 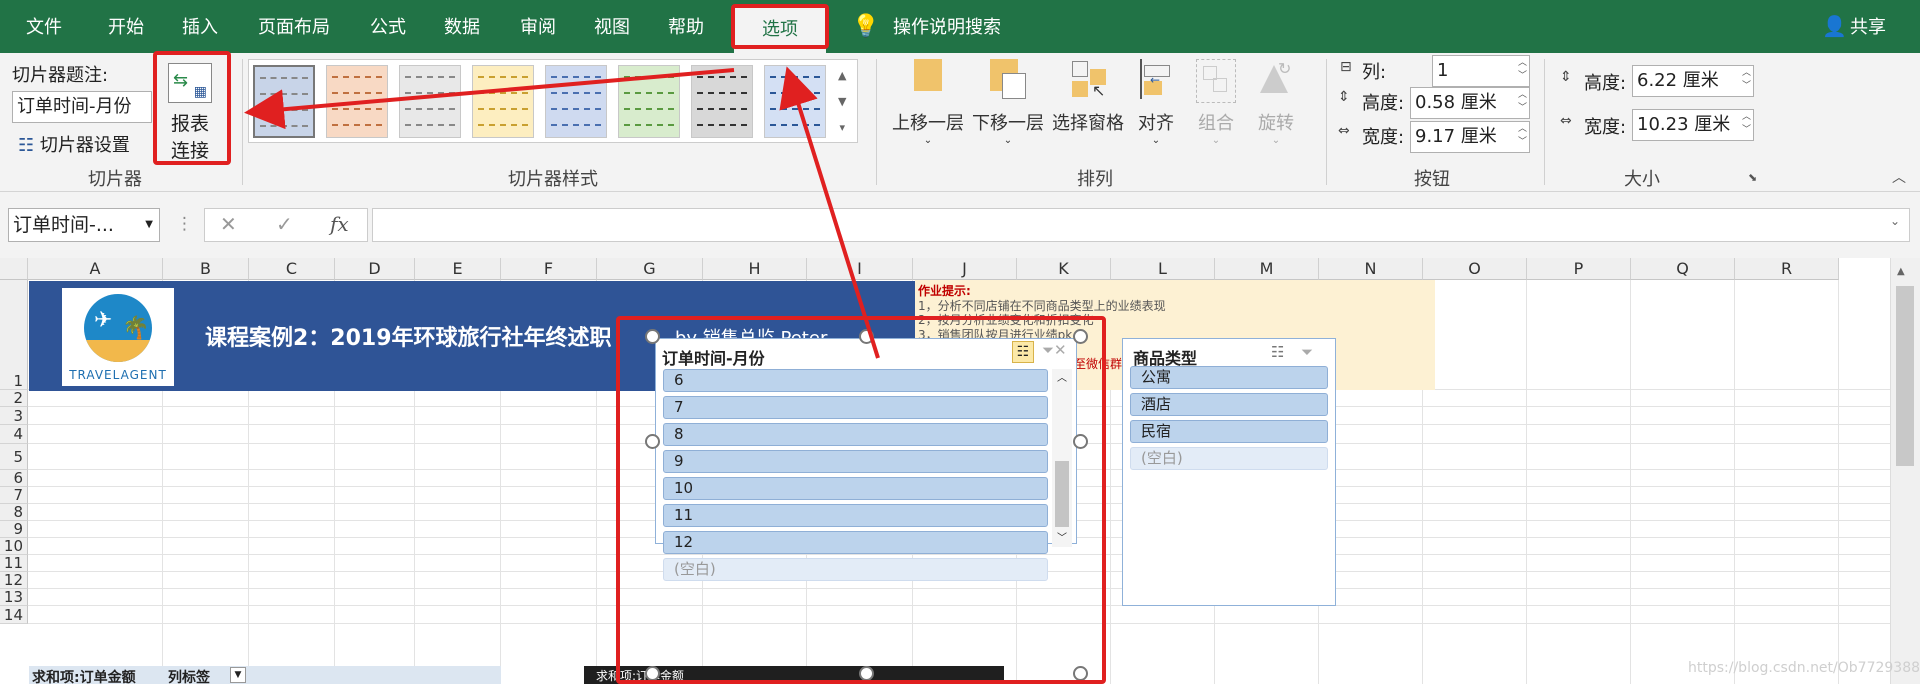 I want to click on selection-pane-button: ↖ 选择窗格, so click(x=1088, y=97).